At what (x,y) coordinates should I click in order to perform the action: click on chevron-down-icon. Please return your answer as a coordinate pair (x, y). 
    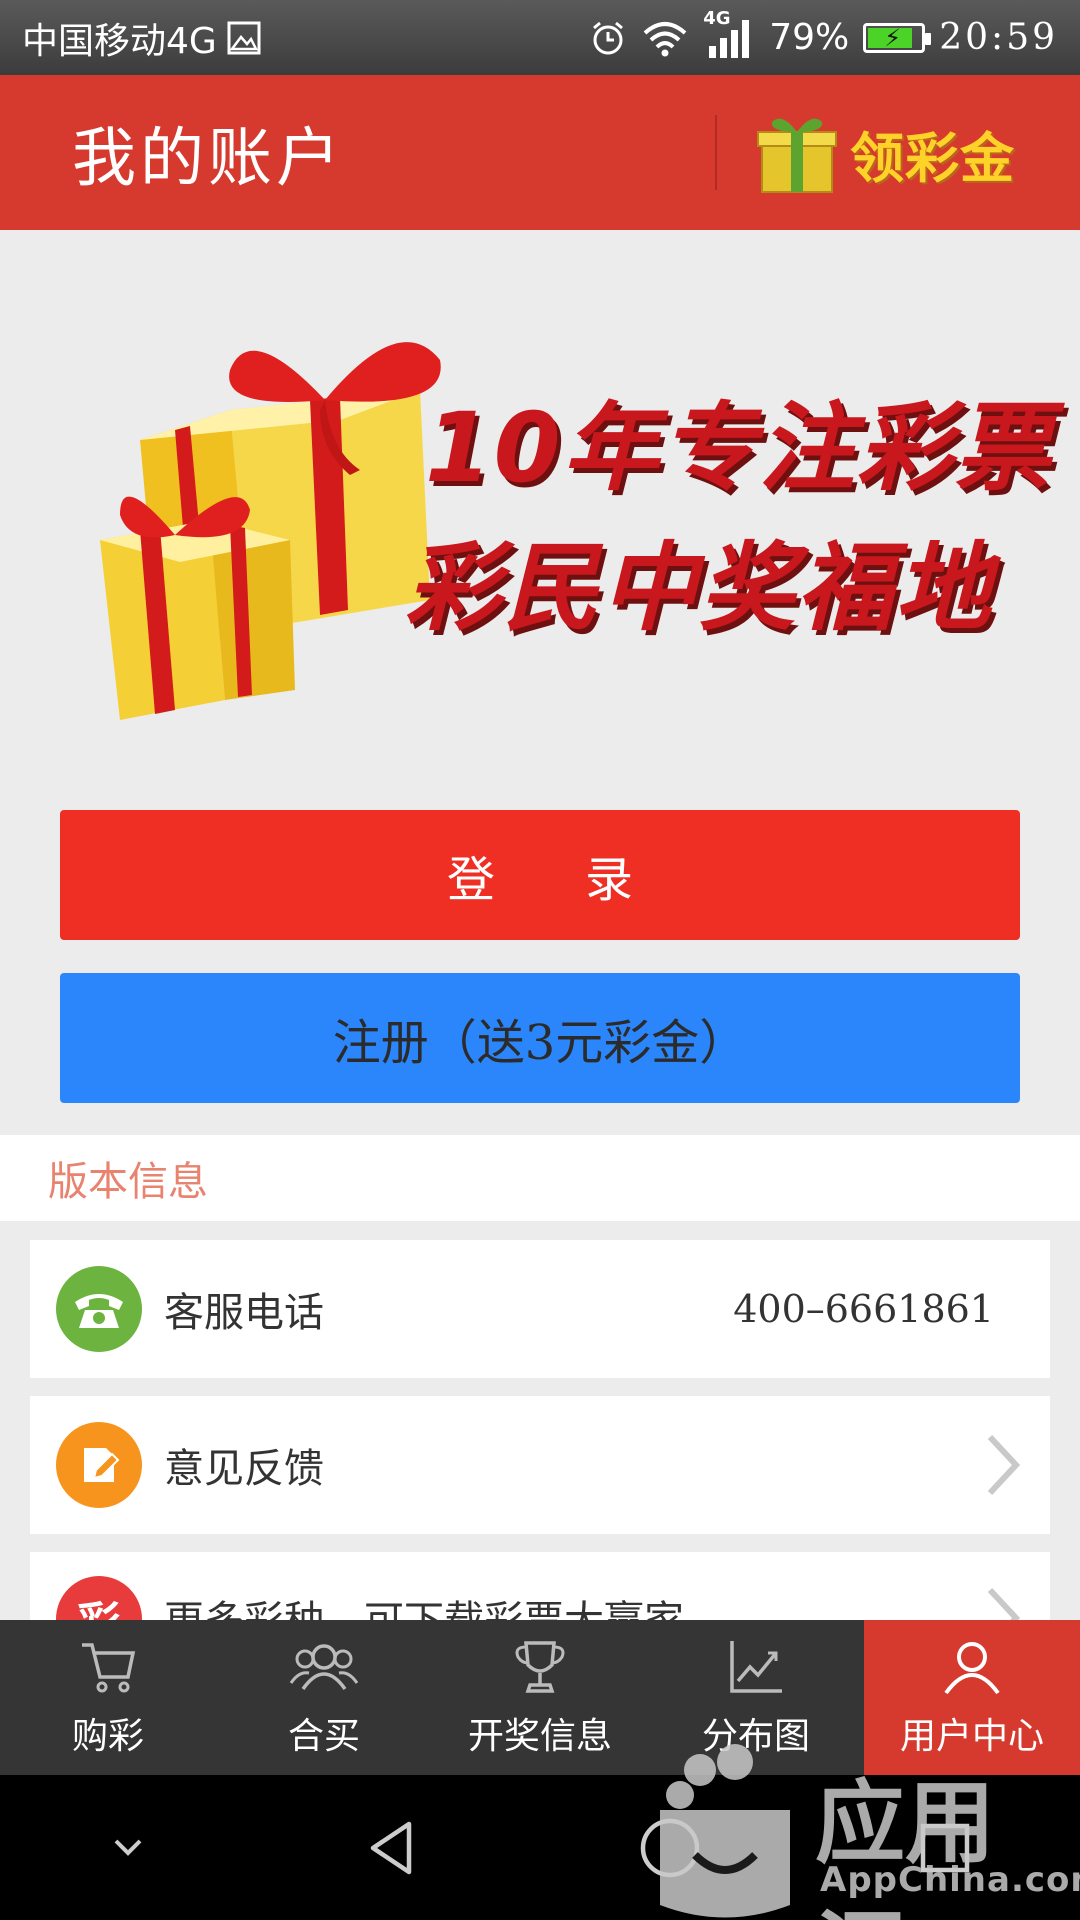
    Looking at the image, I should click on (128, 1848).